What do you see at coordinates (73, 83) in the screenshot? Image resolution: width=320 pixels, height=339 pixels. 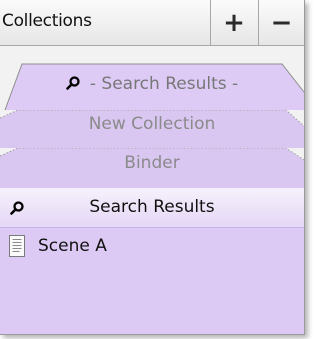 I see `magnifier-icon` at bounding box center [73, 83].